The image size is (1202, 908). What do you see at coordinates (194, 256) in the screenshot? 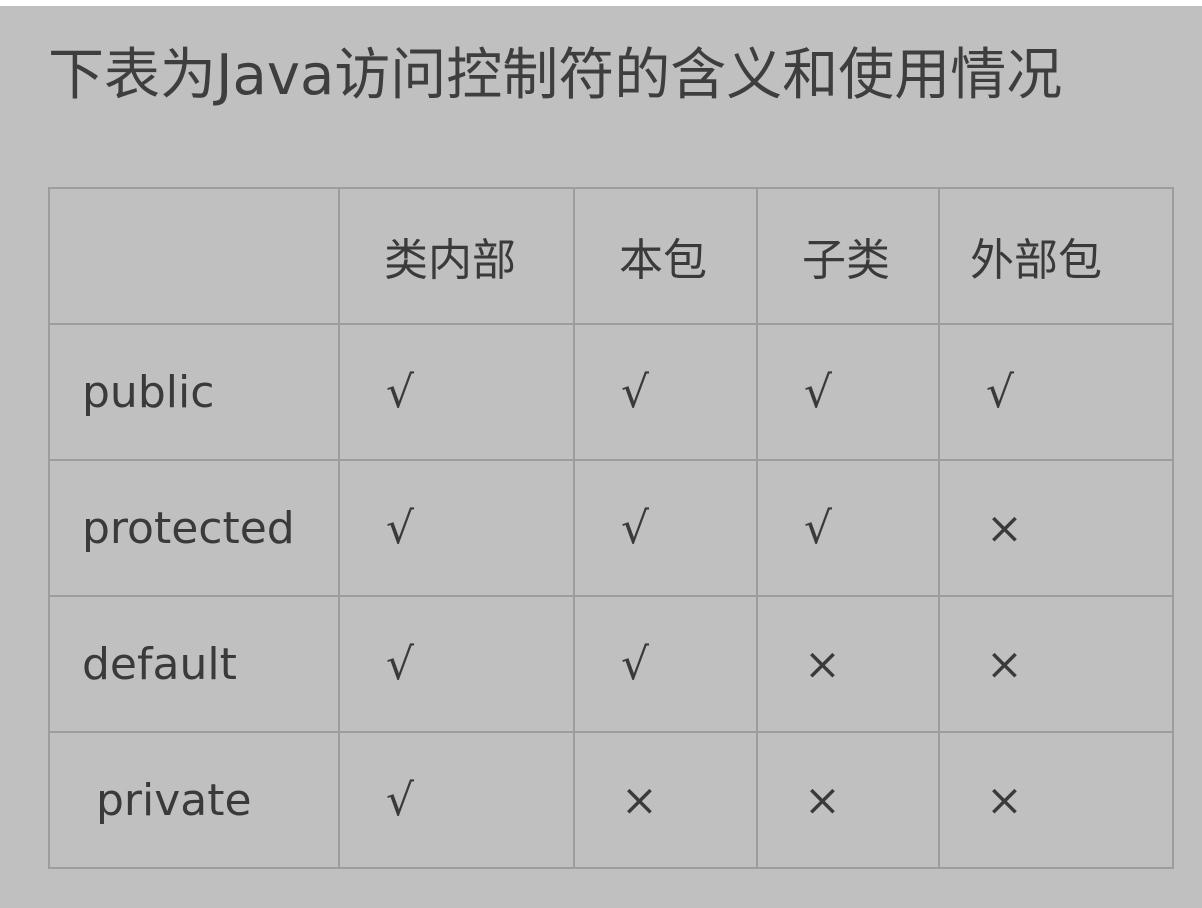
I see `header-cell-empty` at bounding box center [194, 256].